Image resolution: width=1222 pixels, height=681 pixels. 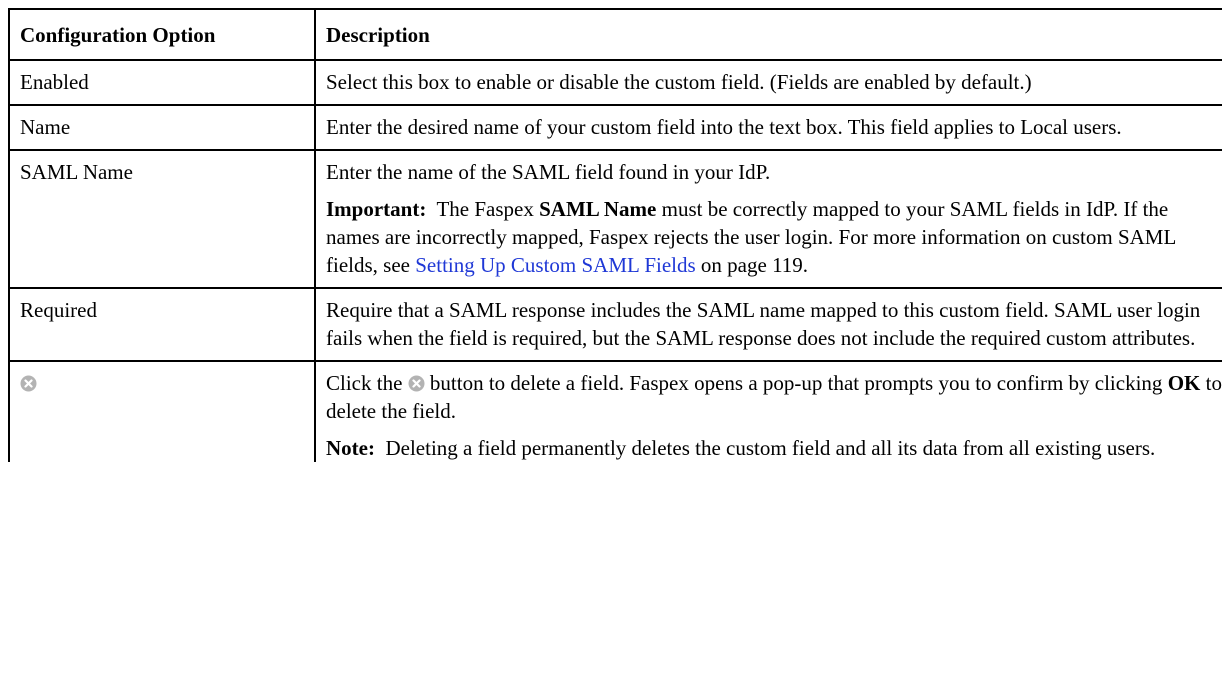 What do you see at coordinates (350, 448) in the screenshot?
I see `note-label: Note:` at bounding box center [350, 448].